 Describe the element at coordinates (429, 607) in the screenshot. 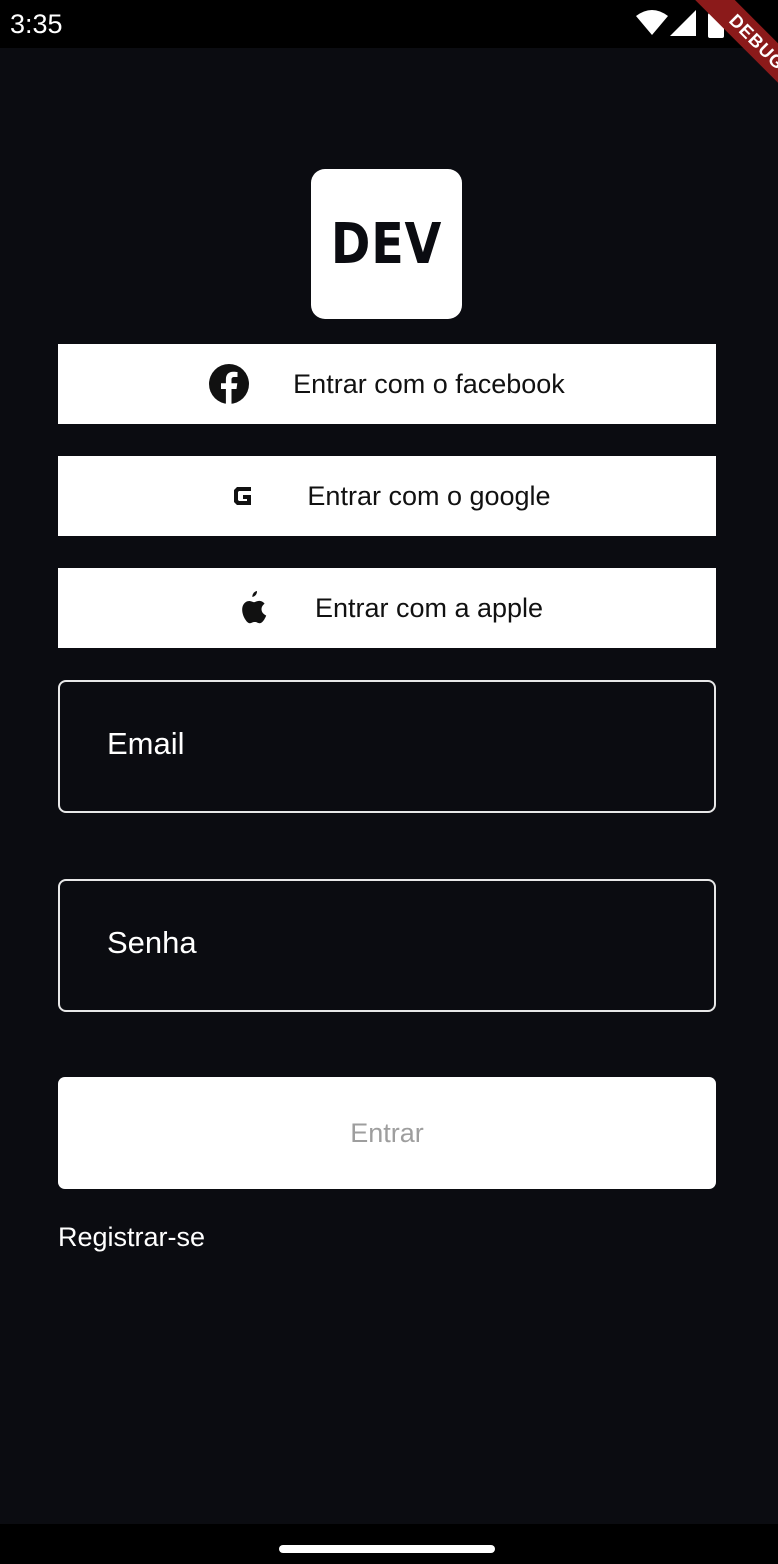

I see `apple-login-label: Entrar com a apple` at that location.